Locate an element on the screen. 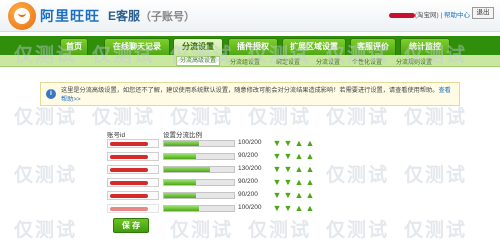  main-nav: 首页 在线聊天记录 分流设置 插件授权 扩展区域设置 客服评价 统计监控 is located at coordinates (250, 45).